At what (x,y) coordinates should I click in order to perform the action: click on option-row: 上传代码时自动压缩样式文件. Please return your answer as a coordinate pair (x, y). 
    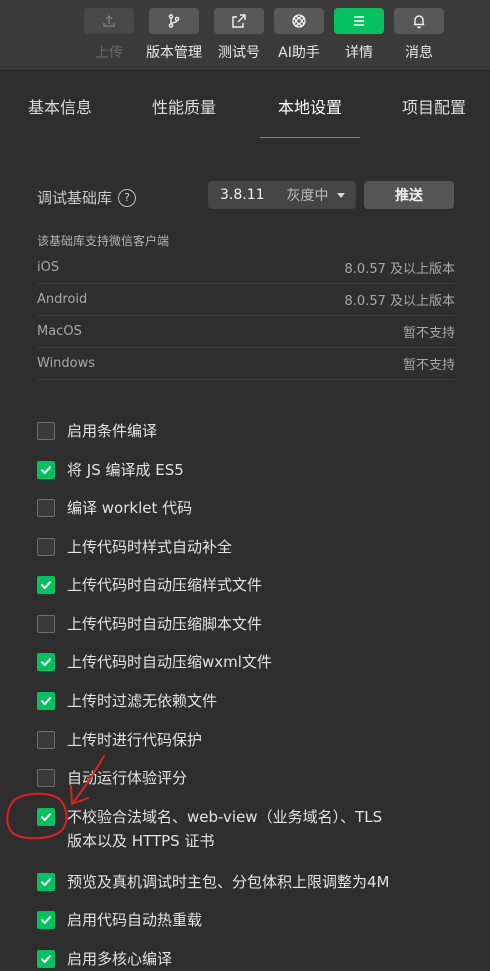
    Looking at the image, I should click on (149, 586).